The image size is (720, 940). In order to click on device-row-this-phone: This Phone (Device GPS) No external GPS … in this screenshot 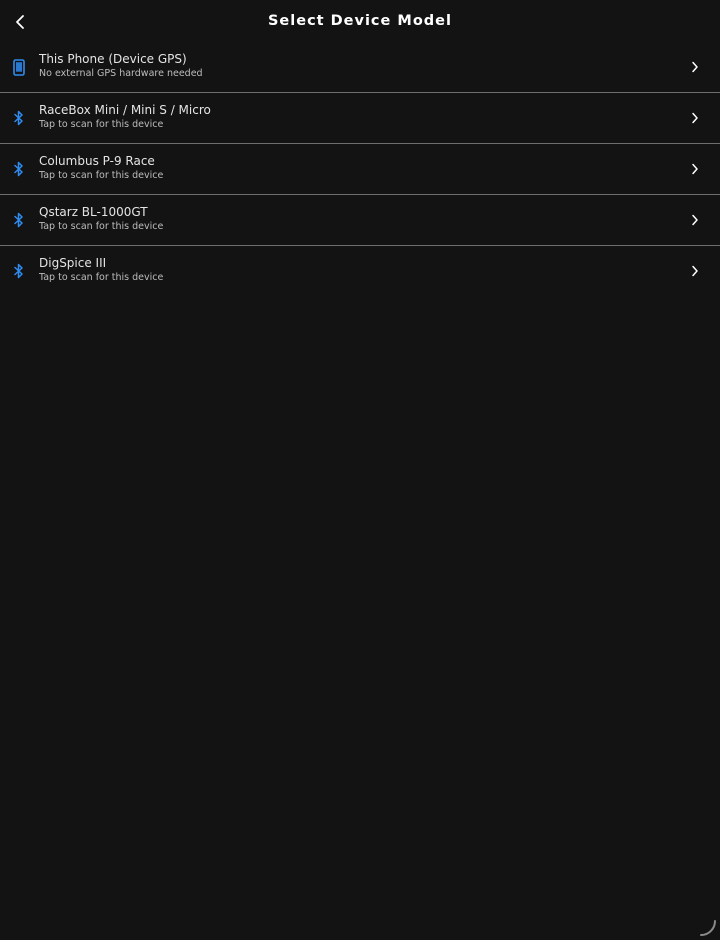, I will do `click(360, 67)`.